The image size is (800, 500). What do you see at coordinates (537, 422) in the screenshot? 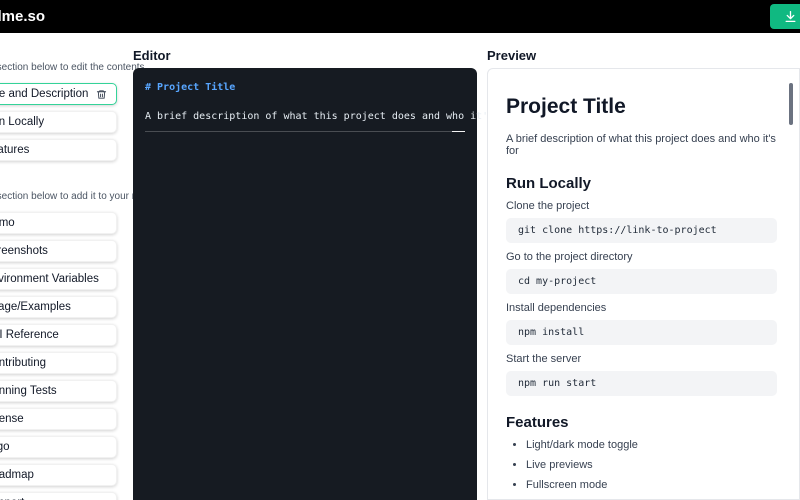
I see `preview-heading-2: Features` at bounding box center [537, 422].